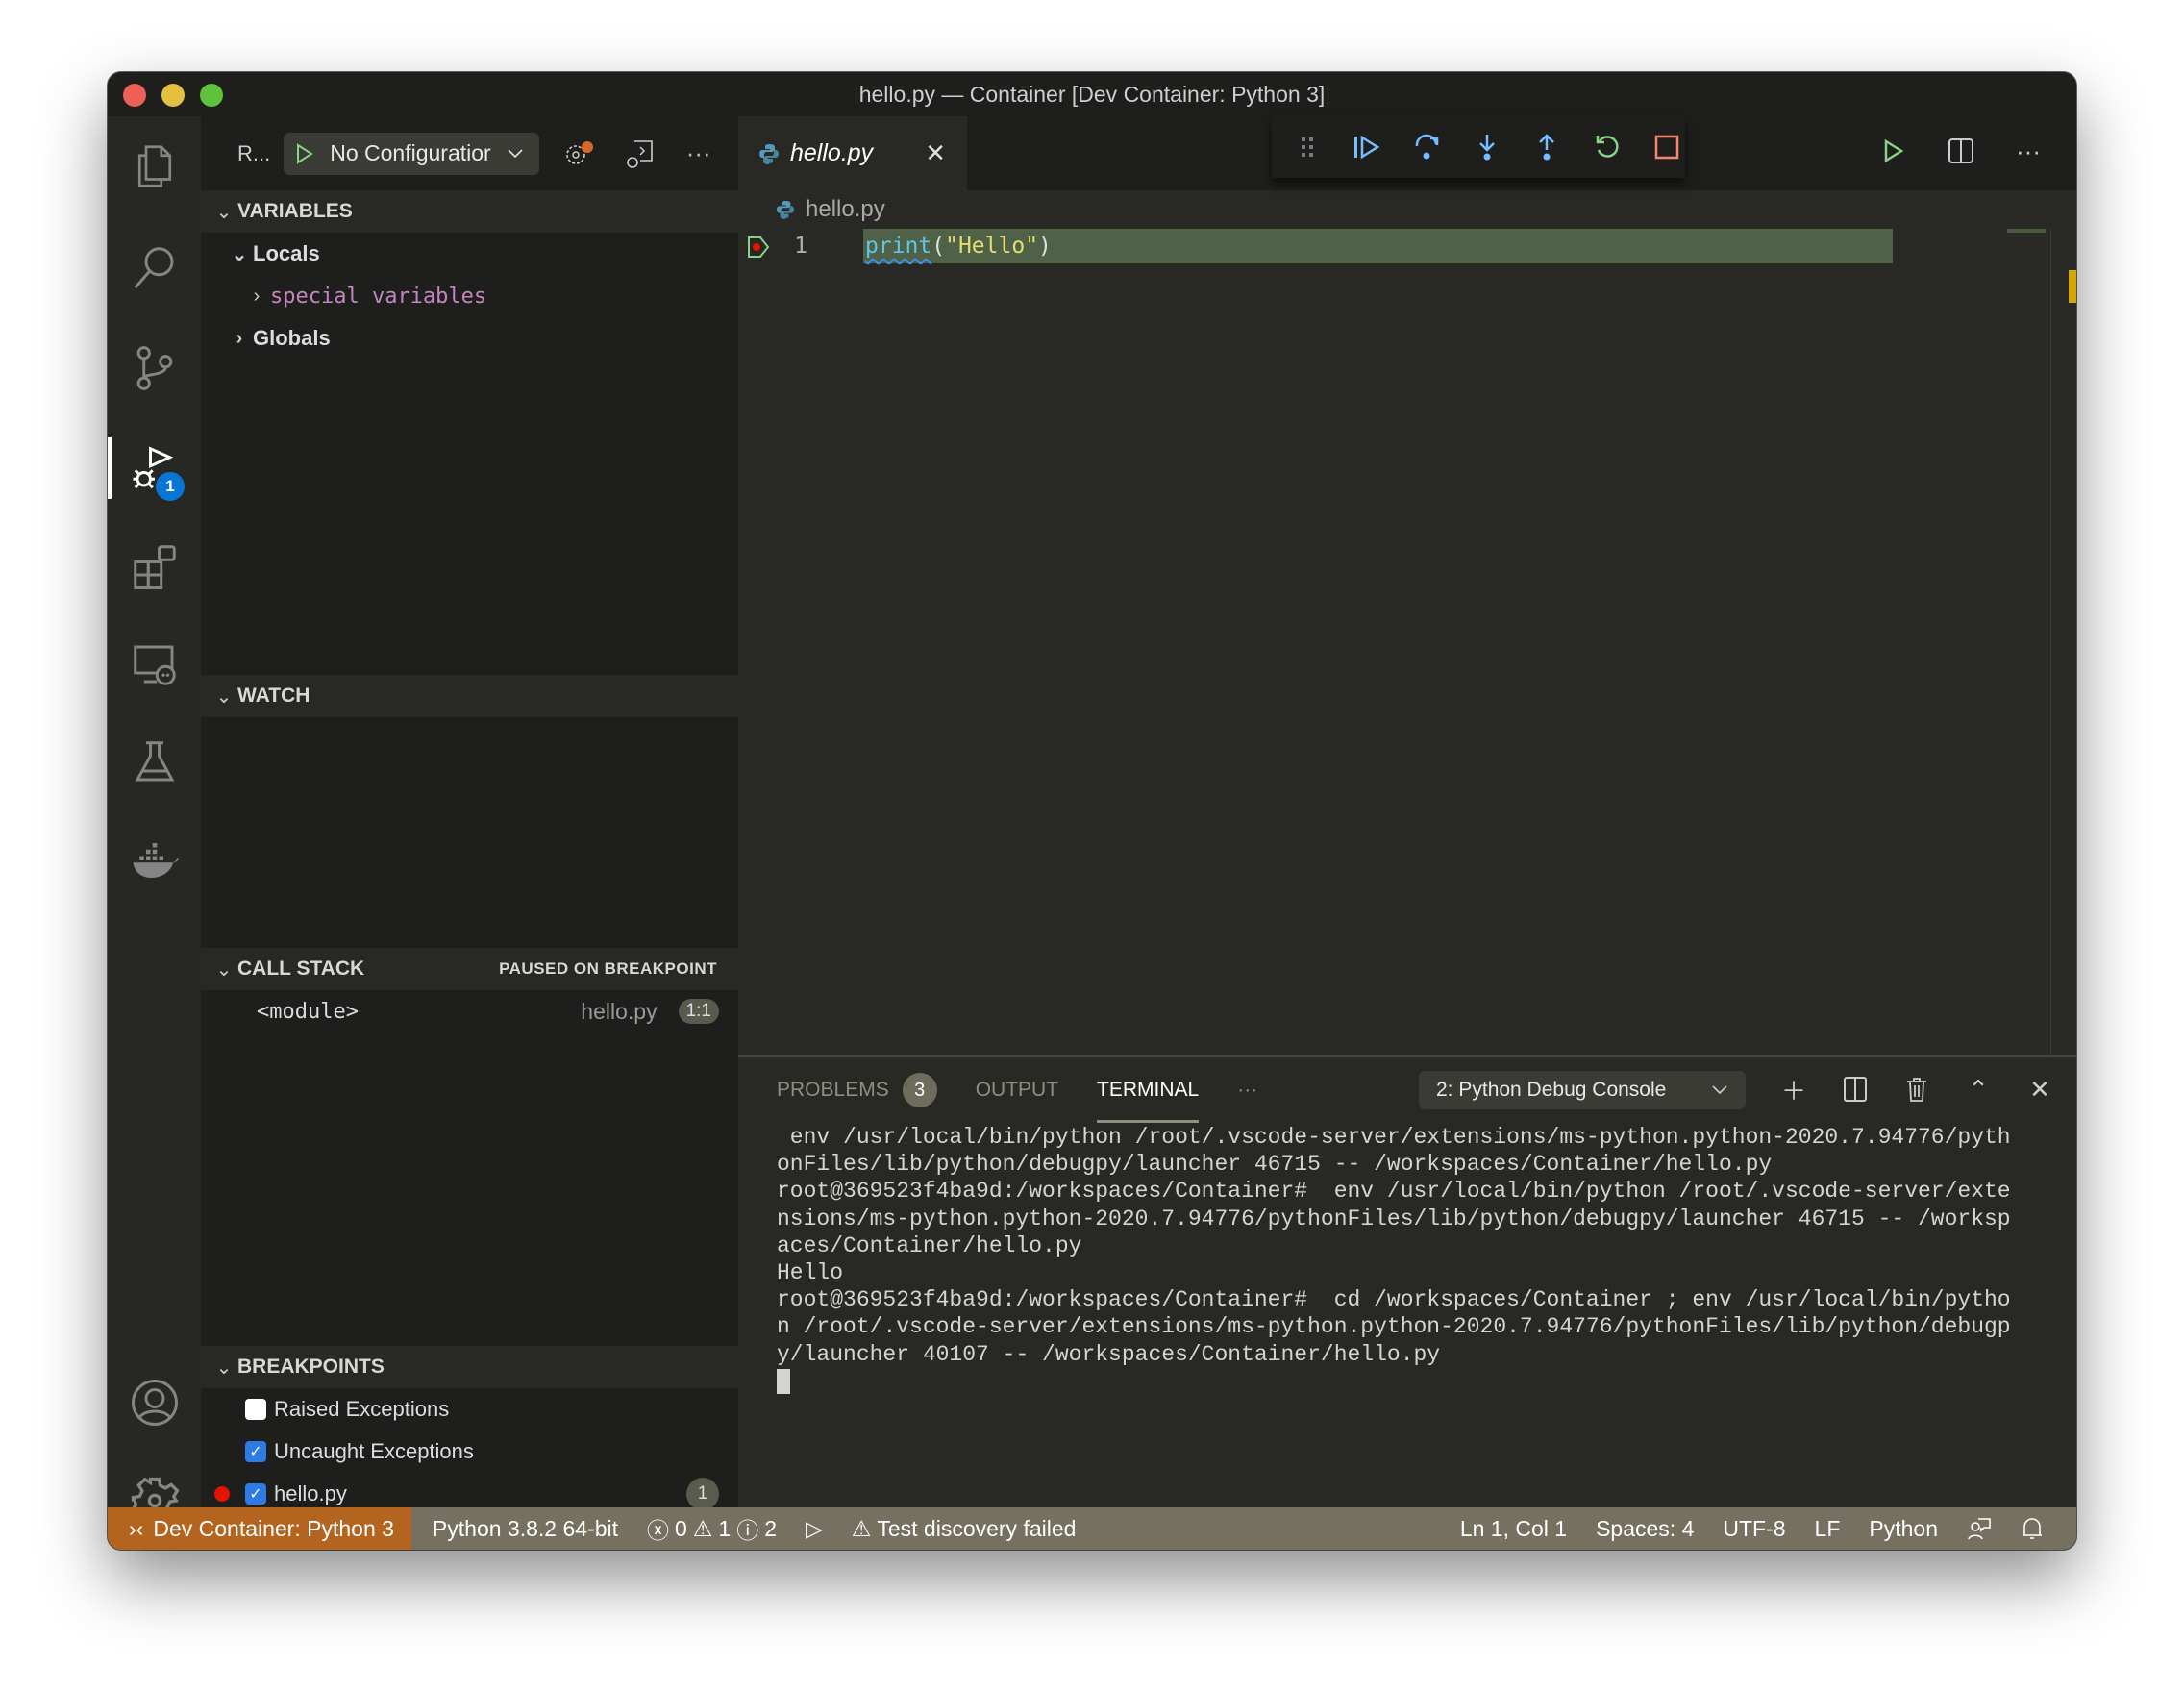 The height and width of the screenshot is (1692, 2184). What do you see at coordinates (1367, 147) in the screenshot?
I see `continue-button` at bounding box center [1367, 147].